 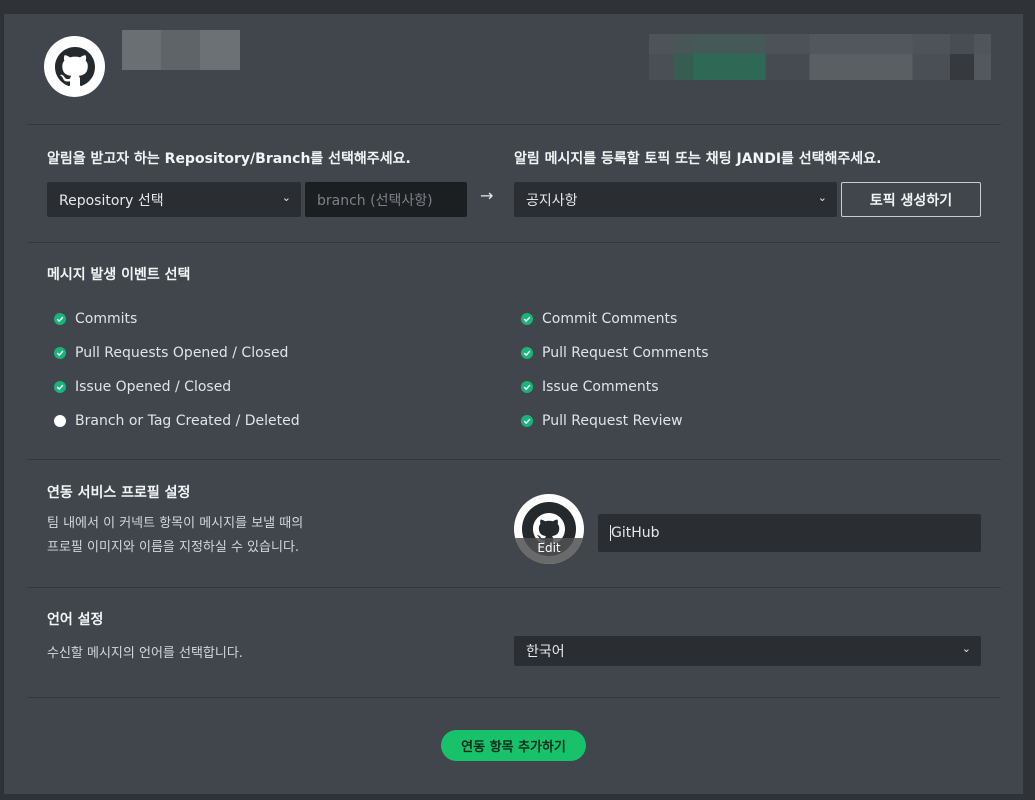 What do you see at coordinates (549, 529) in the screenshot?
I see `profile-avatar: Edit` at bounding box center [549, 529].